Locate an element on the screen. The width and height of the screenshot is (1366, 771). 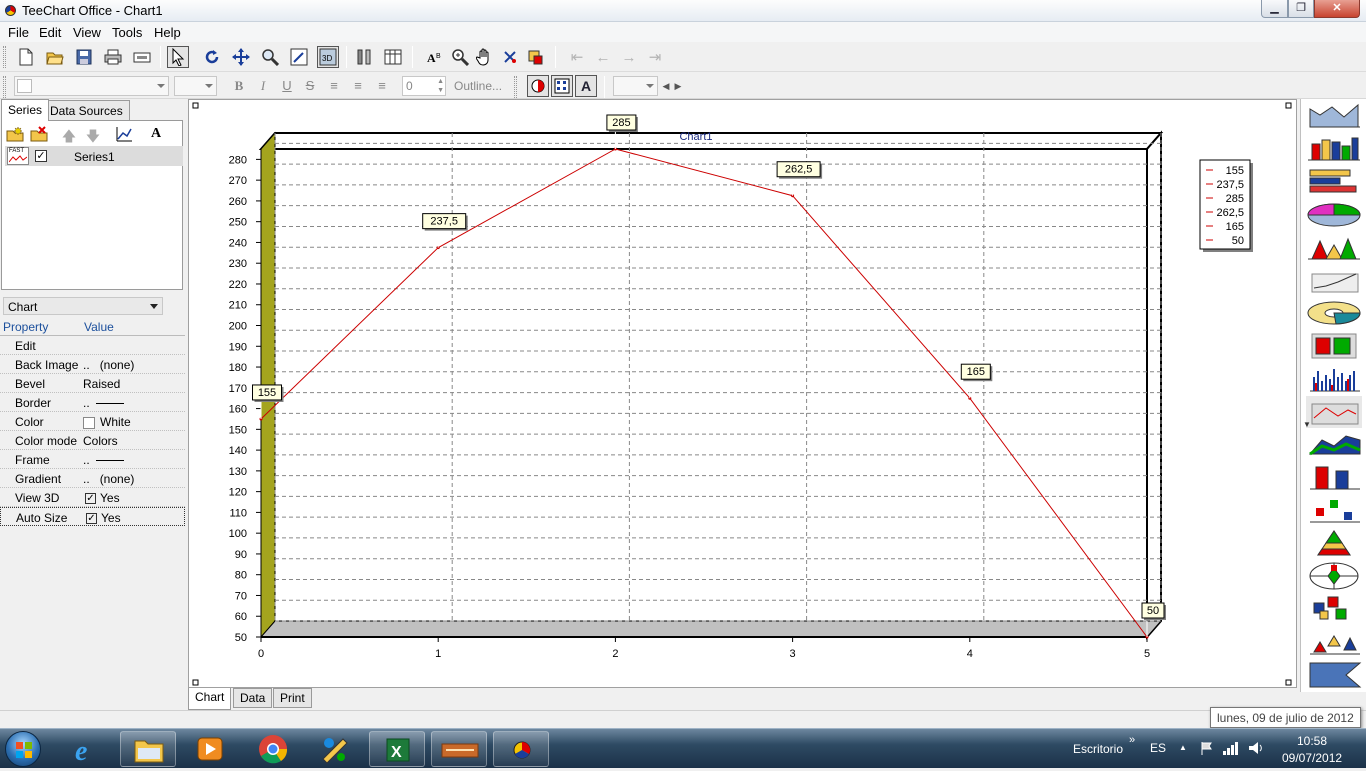
taskbar-explorer-icon is located at coordinates (148, 749).